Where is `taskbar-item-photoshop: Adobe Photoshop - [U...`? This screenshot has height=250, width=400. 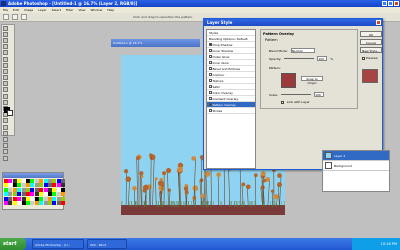 taskbar-item-photoshop: Adobe Photoshop - [U... is located at coordinates (58, 244).